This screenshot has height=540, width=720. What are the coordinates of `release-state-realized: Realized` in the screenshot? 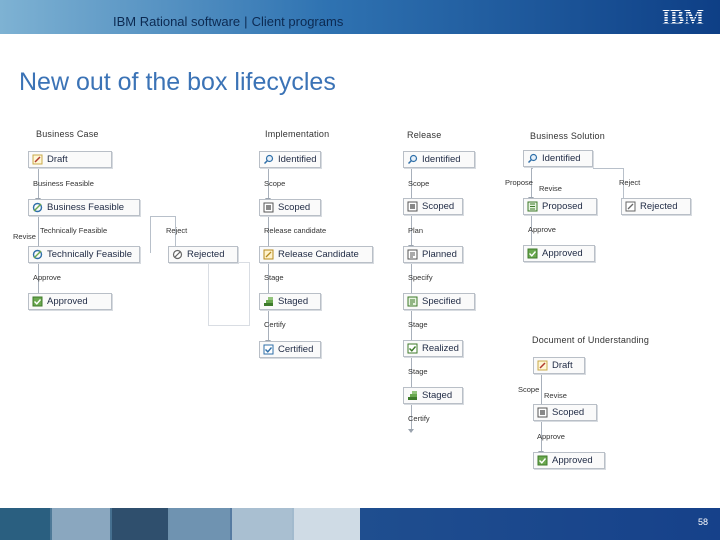 It's located at (433, 348).